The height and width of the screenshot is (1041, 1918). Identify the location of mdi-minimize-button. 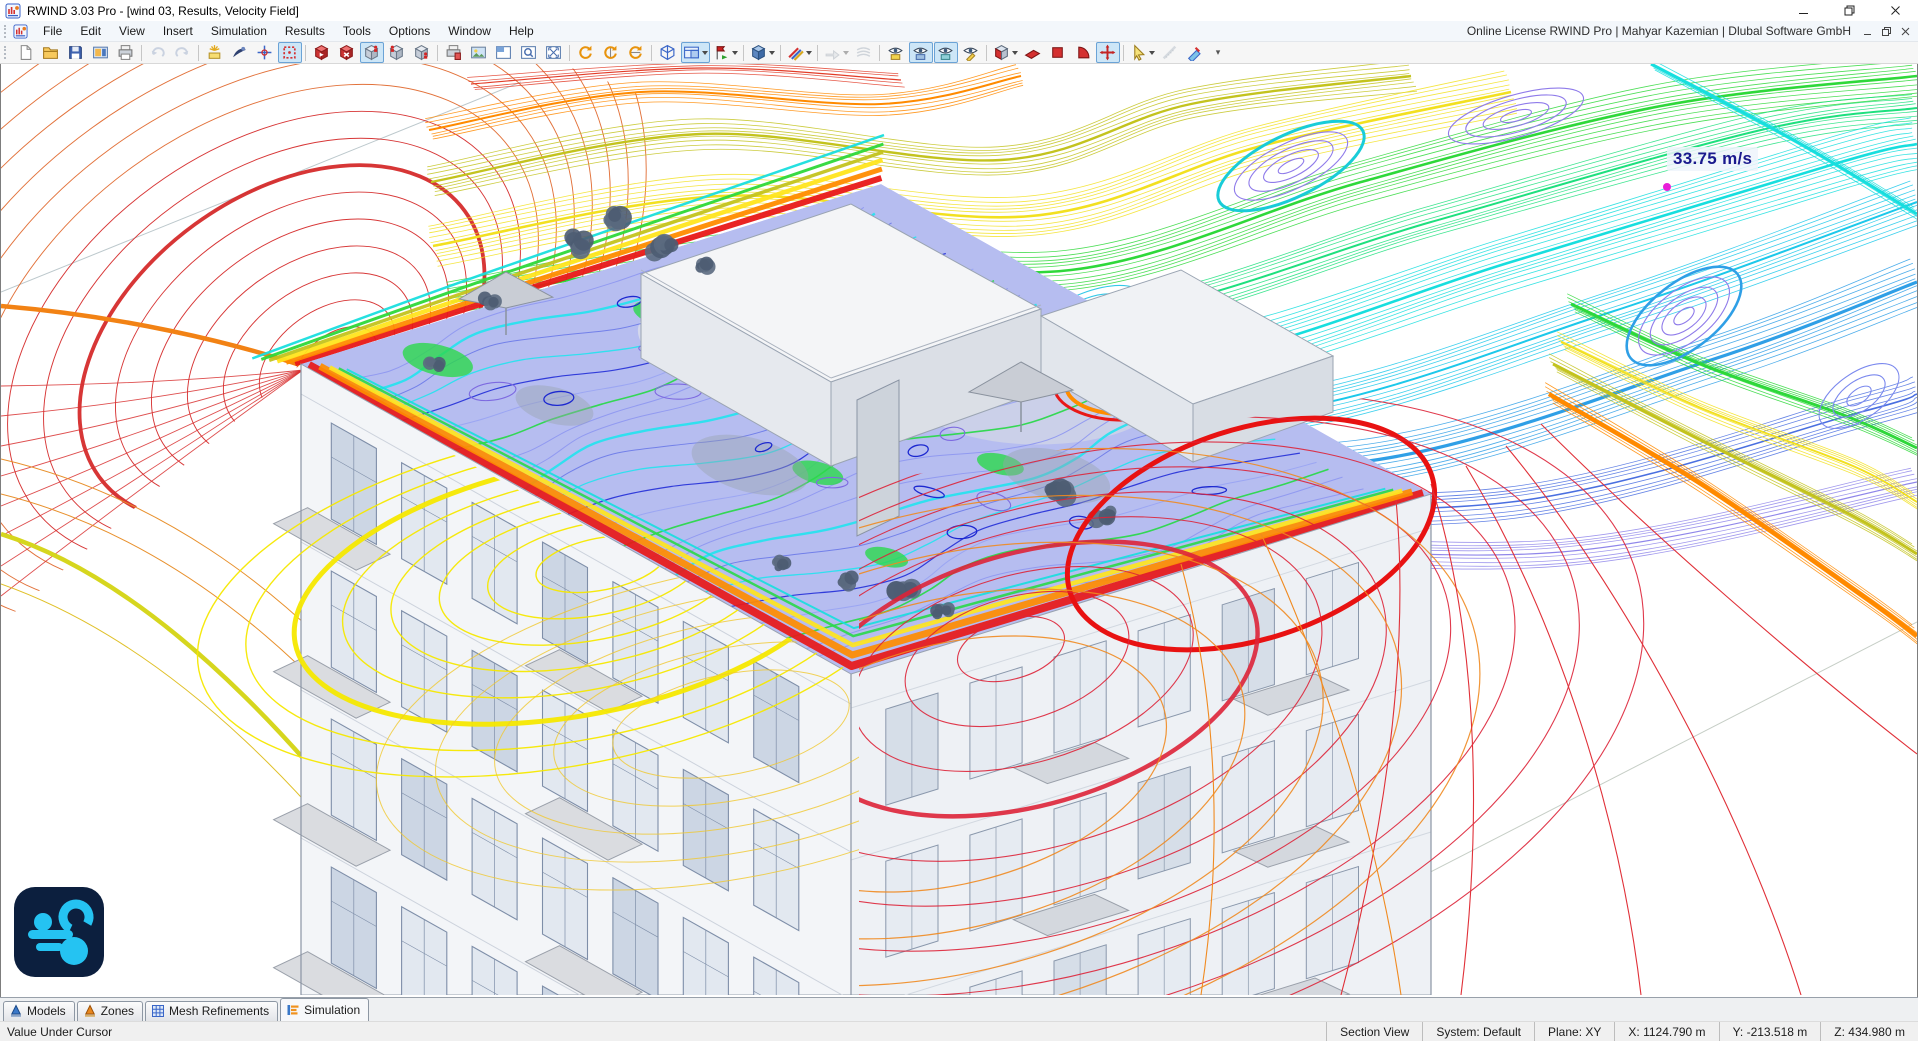
(1867, 31).